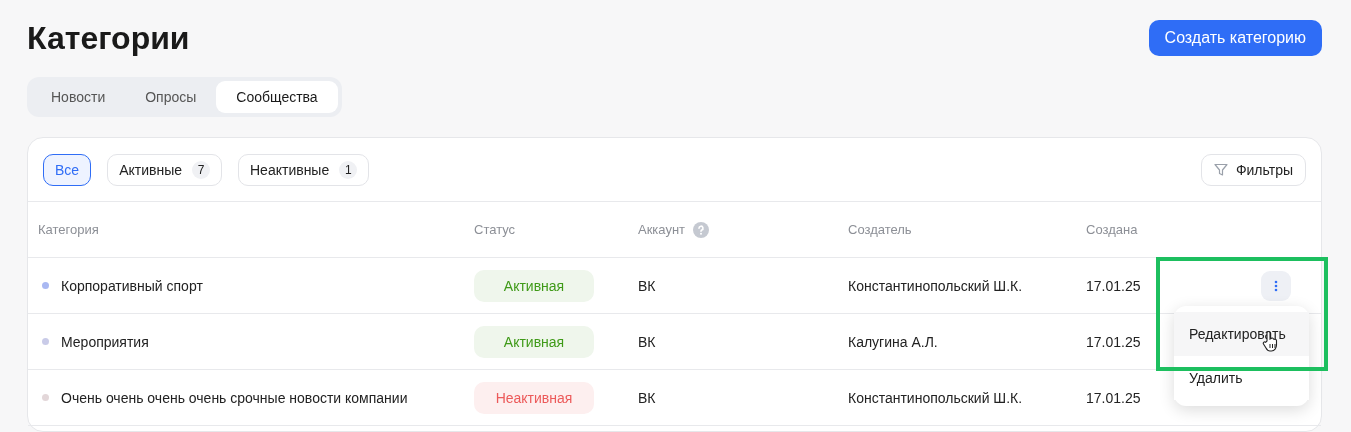  I want to click on table-cell: Мероприятия, so click(105, 341).